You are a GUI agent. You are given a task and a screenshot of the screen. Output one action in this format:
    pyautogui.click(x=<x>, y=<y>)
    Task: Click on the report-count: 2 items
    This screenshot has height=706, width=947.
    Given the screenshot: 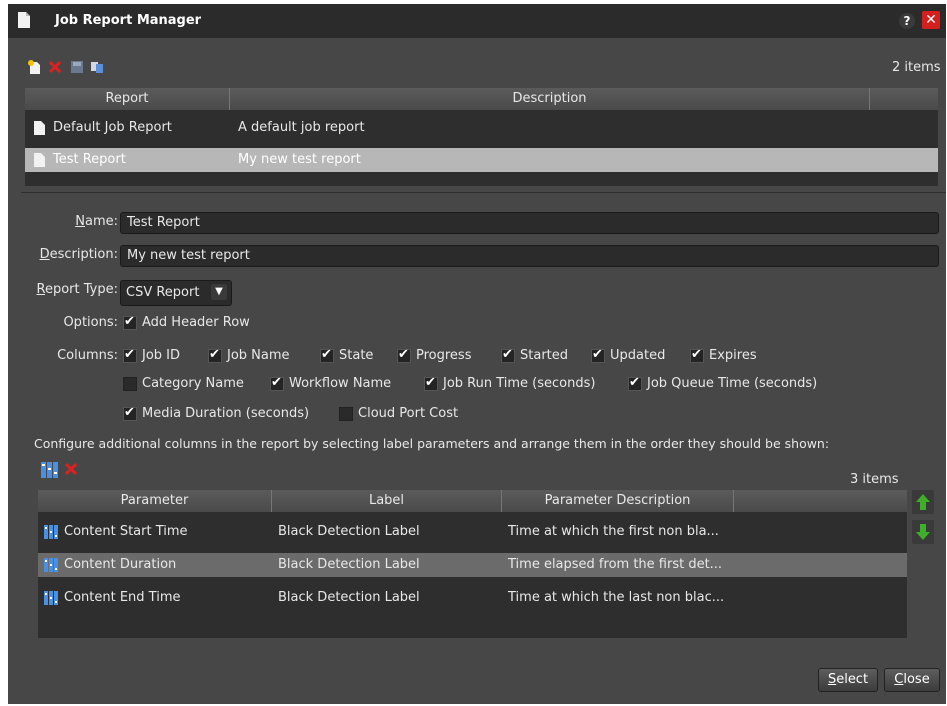 What is the action you would take?
    pyautogui.click(x=916, y=67)
    